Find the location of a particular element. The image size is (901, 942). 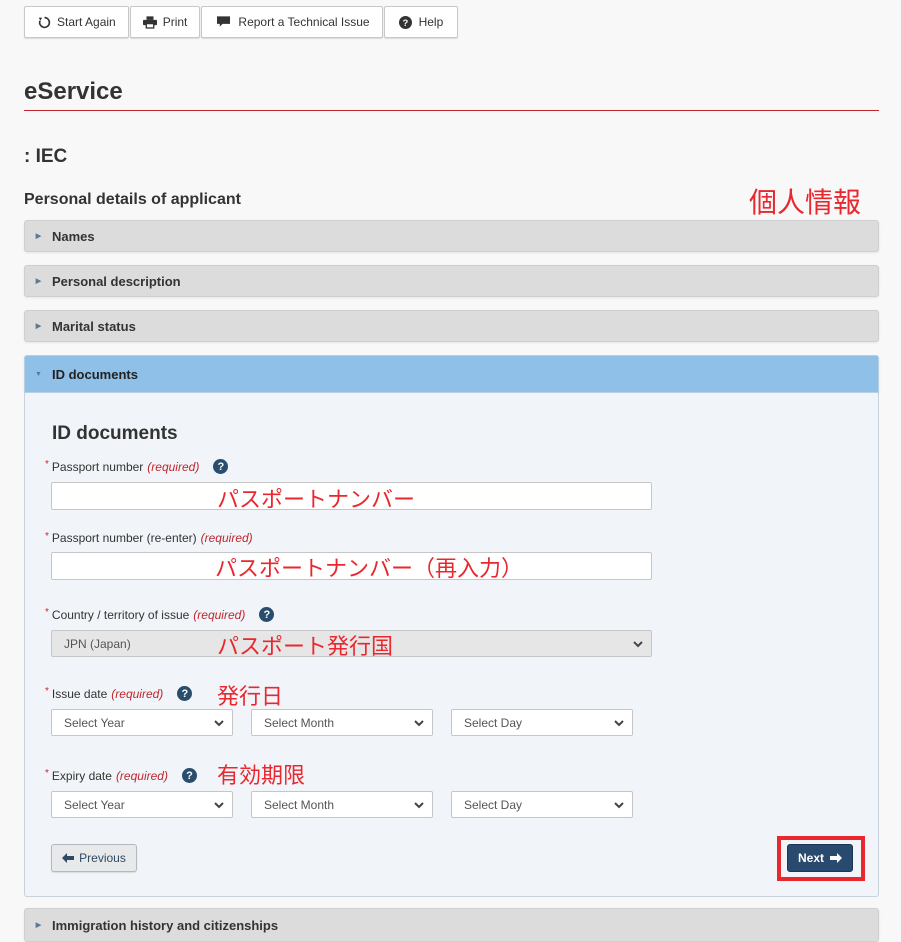

label-text: Issue date is located at coordinates (79, 693).